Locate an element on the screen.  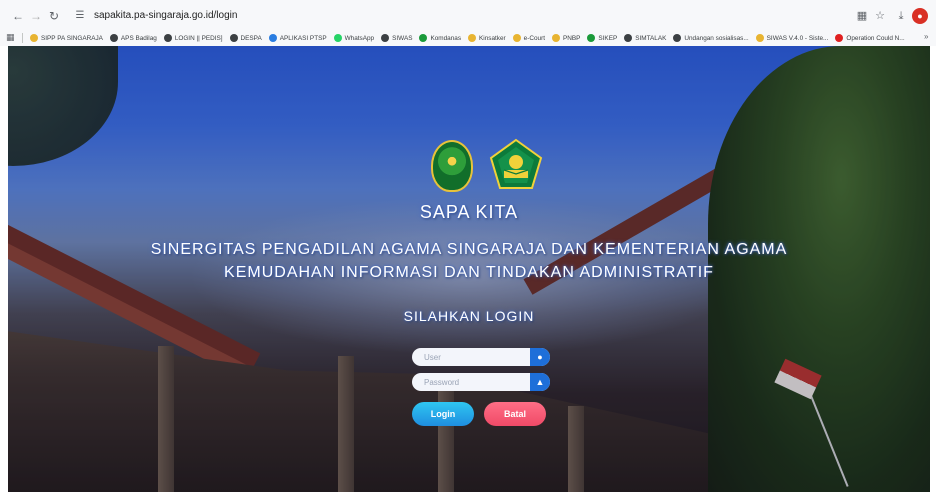
bookmark-item: Kinsatker is located at coordinates (487, 38).